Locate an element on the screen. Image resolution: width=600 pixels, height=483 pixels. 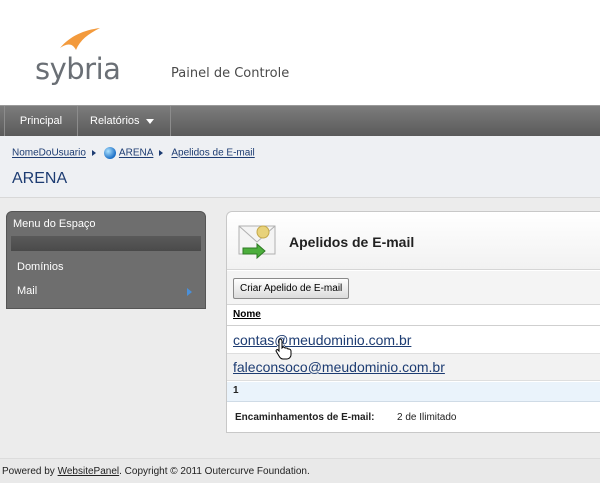
page-title: ARENA is located at coordinates (40, 178).